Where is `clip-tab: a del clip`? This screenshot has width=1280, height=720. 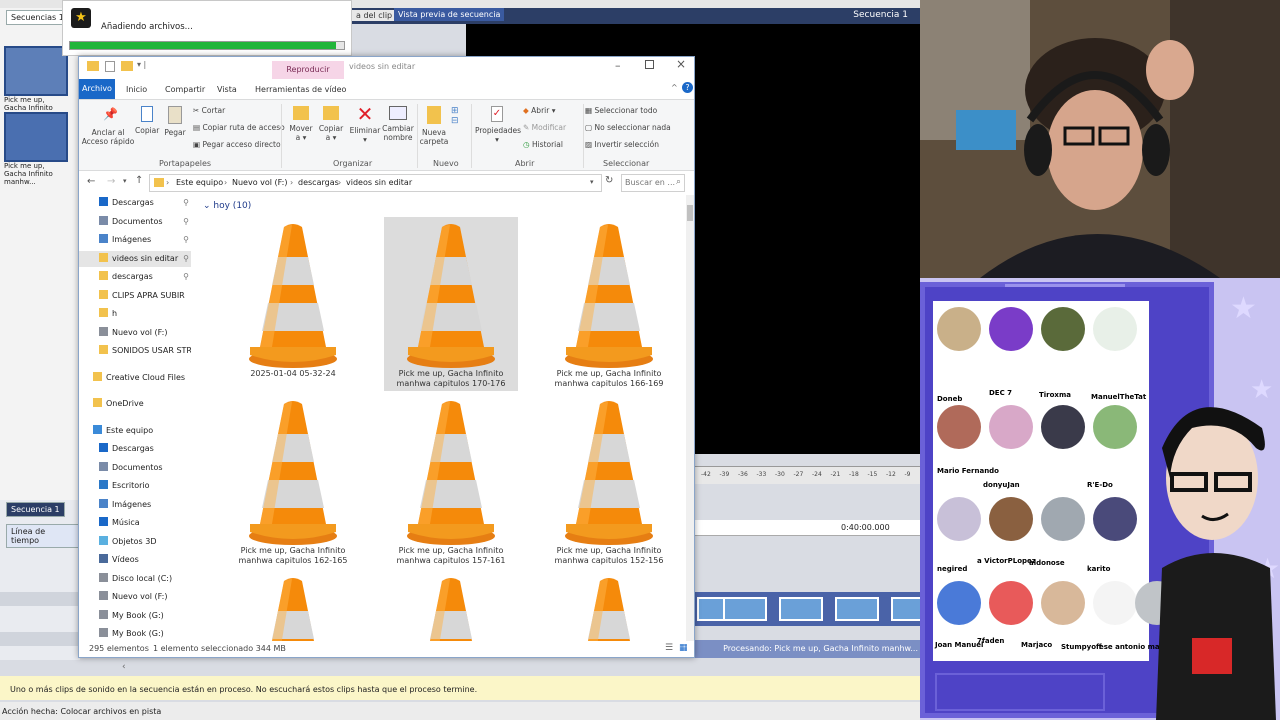
clip-tab: a del clip is located at coordinates (374, 15).